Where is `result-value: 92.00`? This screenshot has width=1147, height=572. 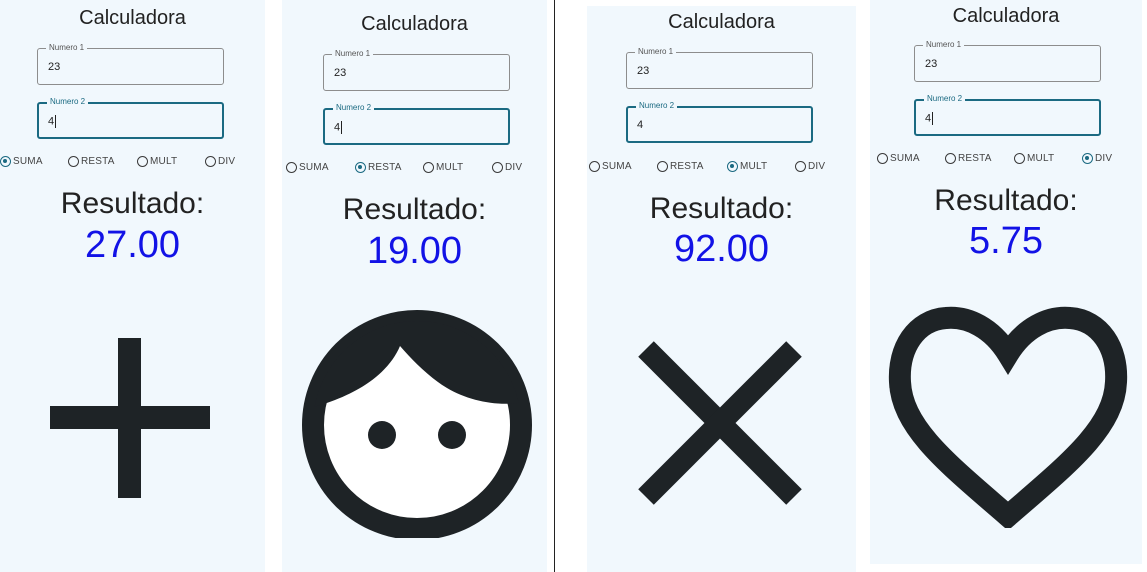
result-value: 92.00 is located at coordinates (721, 249).